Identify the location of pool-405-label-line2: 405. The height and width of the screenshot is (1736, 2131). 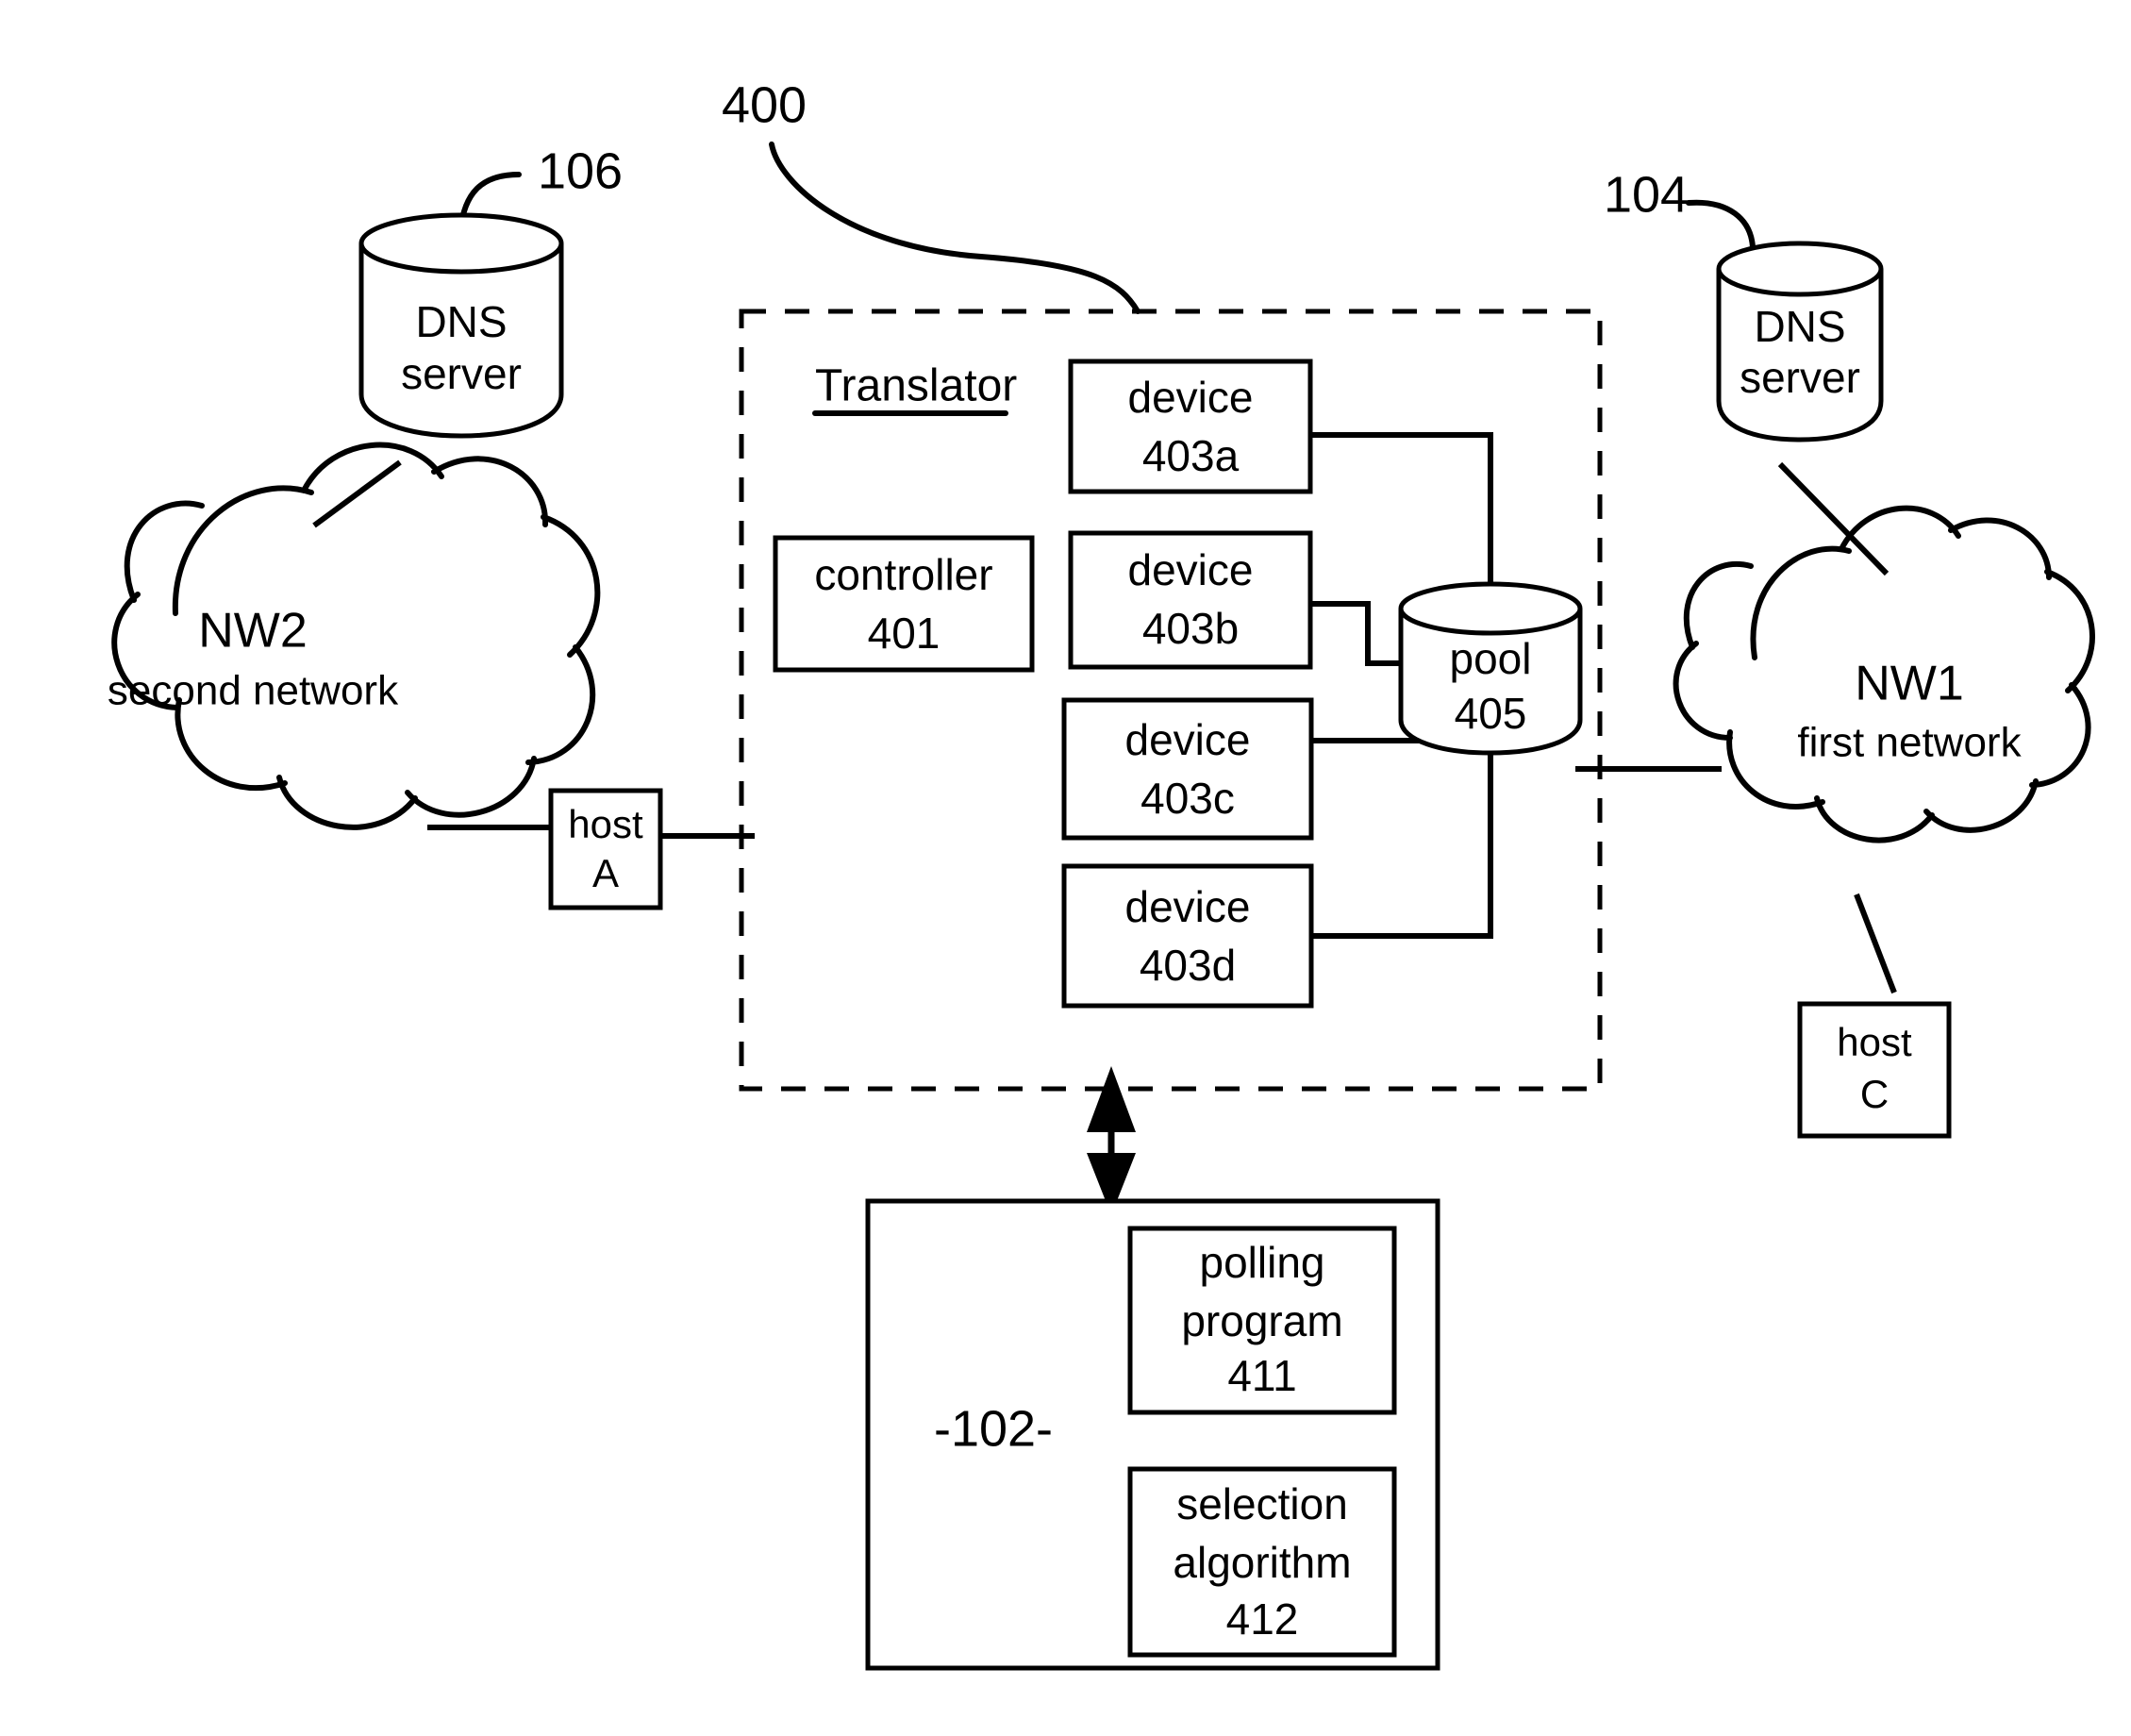
(1491, 713).